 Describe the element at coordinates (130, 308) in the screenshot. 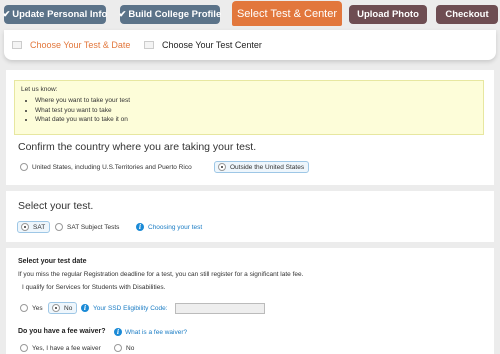

I see `ssd-code-label: Your SSD Eligibility Code:` at that location.